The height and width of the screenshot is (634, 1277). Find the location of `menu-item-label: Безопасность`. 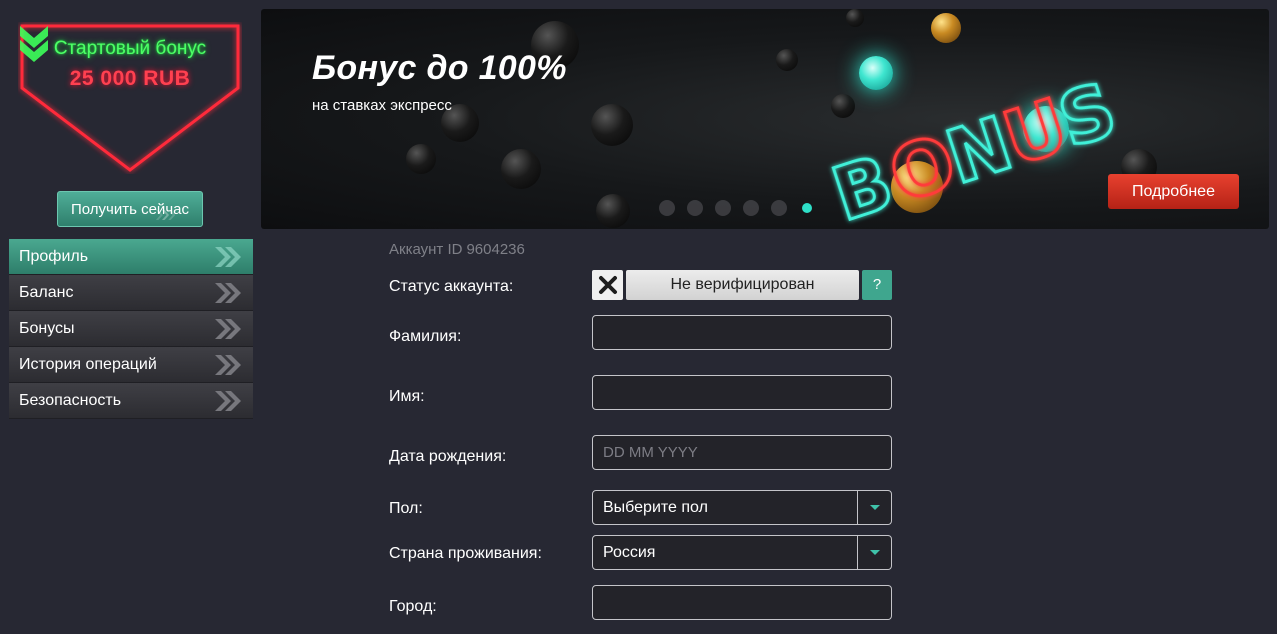

menu-item-label: Безопасность is located at coordinates (70, 400).